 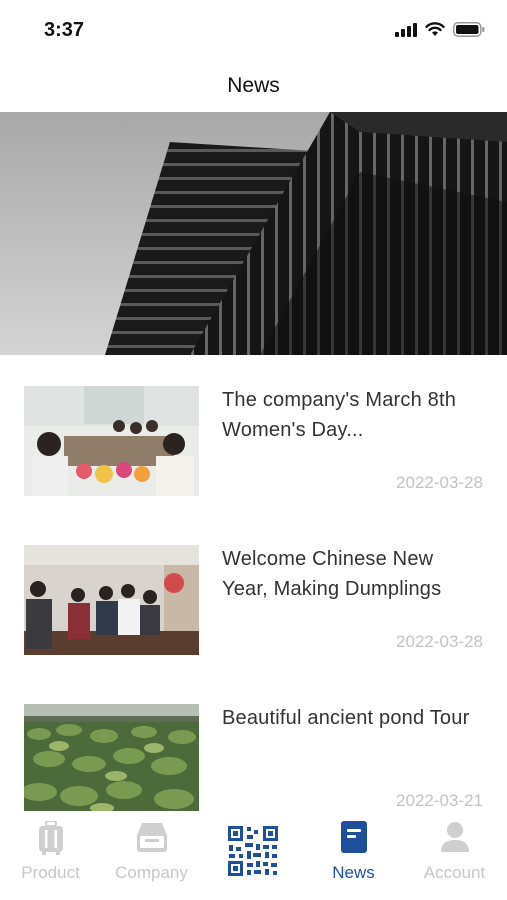 I want to click on dumplings-photo, so click(x=111, y=600).